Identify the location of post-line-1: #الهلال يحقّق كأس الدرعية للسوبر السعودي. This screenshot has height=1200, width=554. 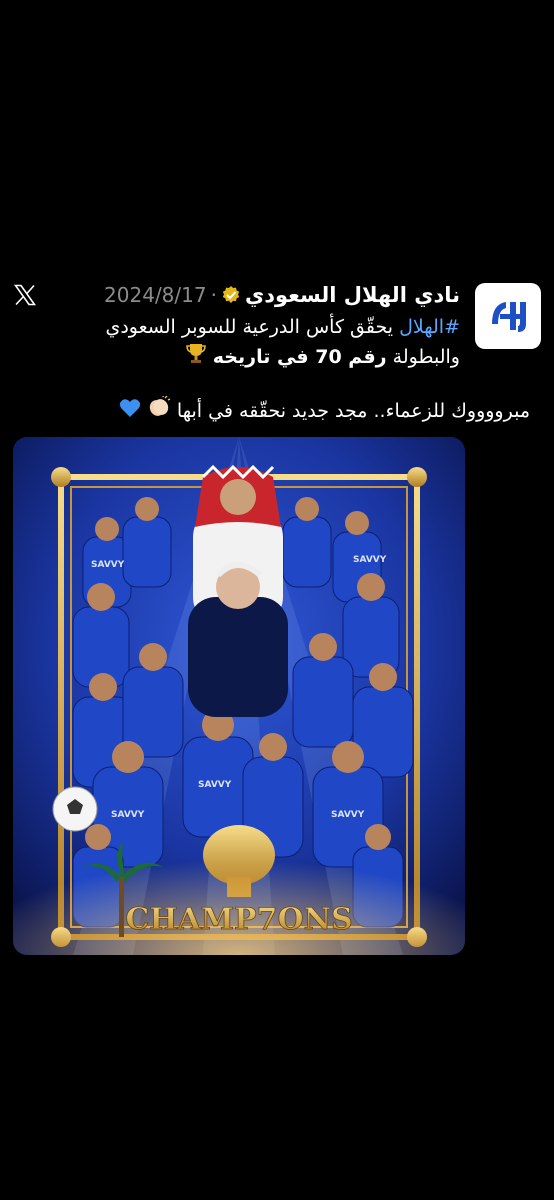
(240, 327).